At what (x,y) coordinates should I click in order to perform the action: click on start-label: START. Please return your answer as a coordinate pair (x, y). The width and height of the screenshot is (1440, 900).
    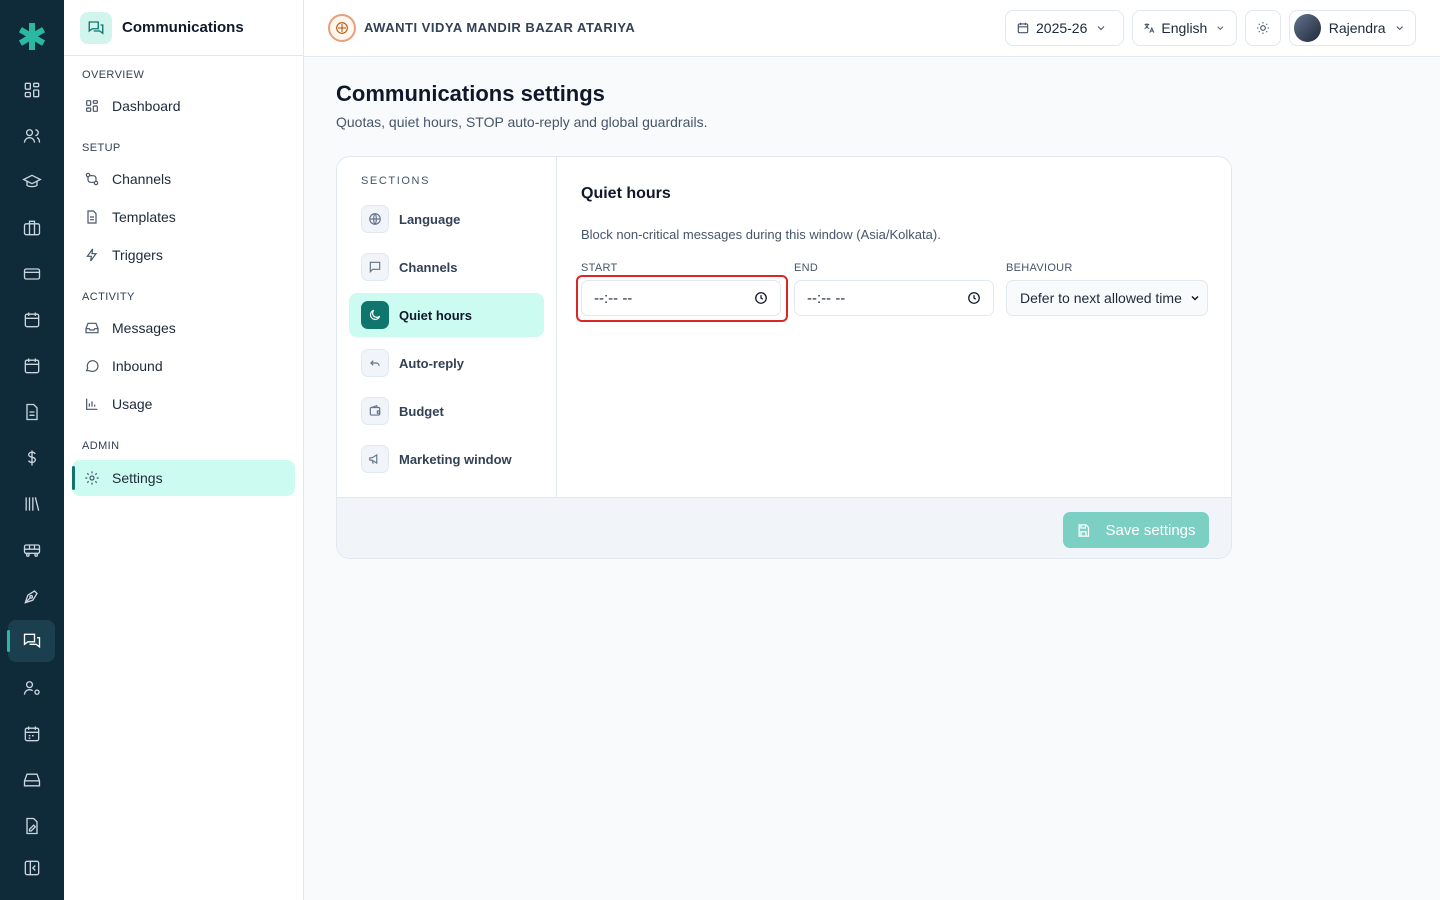
    Looking at the image, I should click on (599, 268).